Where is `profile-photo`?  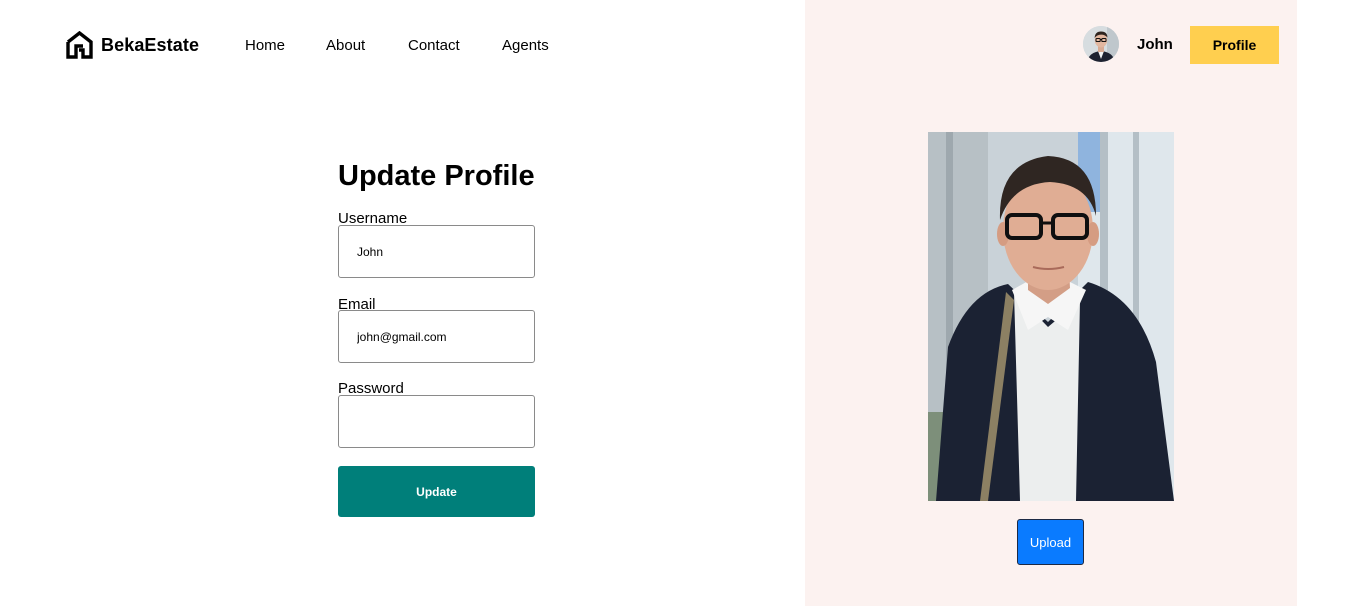 profile-photo is located at coordinates (1051, 316).